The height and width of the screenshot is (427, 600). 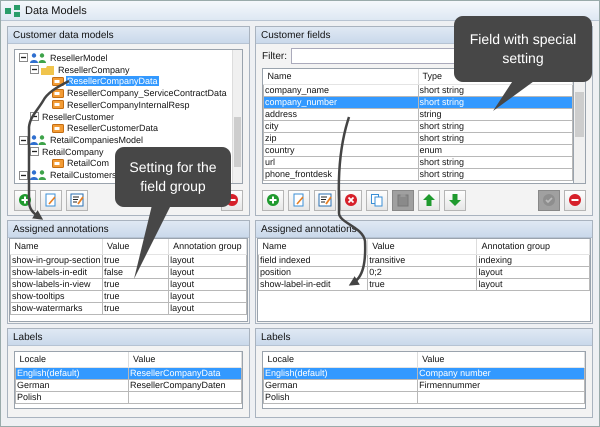 What do you see at coordinates (422, 272) in the screenshot?
I see `table-cell: 0;2` at bounding box center [422, 272].